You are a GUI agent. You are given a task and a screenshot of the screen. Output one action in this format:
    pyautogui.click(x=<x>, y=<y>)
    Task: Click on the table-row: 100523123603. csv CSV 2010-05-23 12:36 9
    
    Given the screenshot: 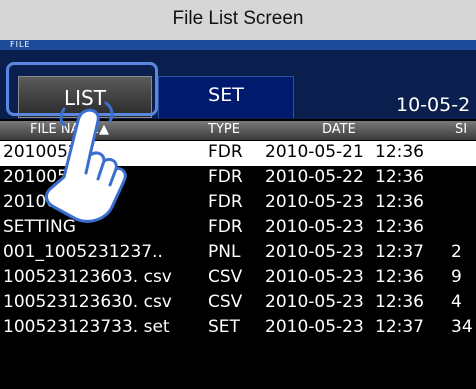 What is the action you would take?
    pyautogui.click(x=238, y=278)
    